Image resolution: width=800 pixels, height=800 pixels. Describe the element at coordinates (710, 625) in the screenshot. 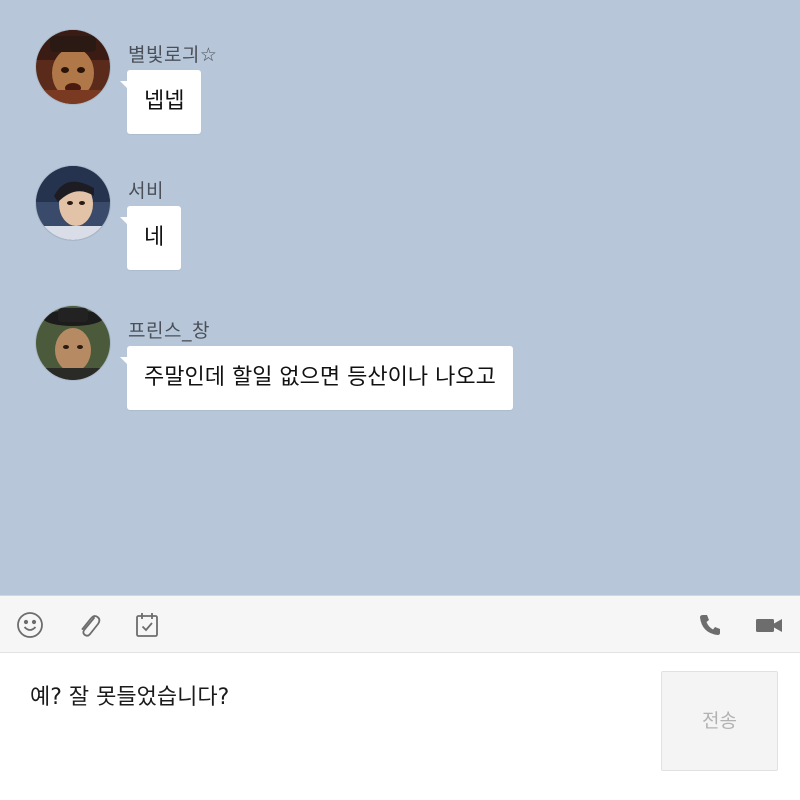

I see `phone-icon` at that location.